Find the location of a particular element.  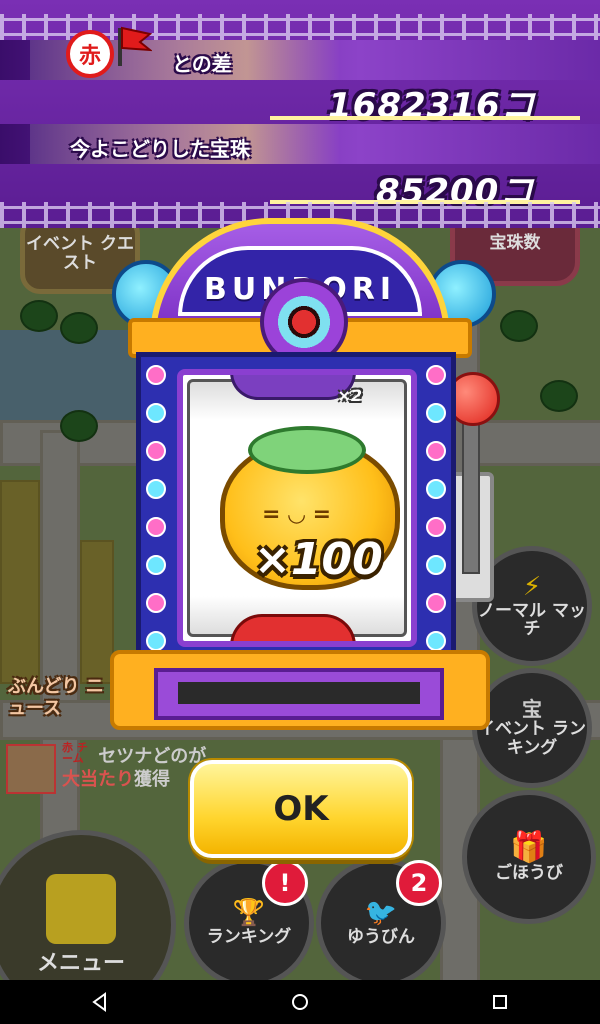

recents-icon is located at coordinates (500, 1002).